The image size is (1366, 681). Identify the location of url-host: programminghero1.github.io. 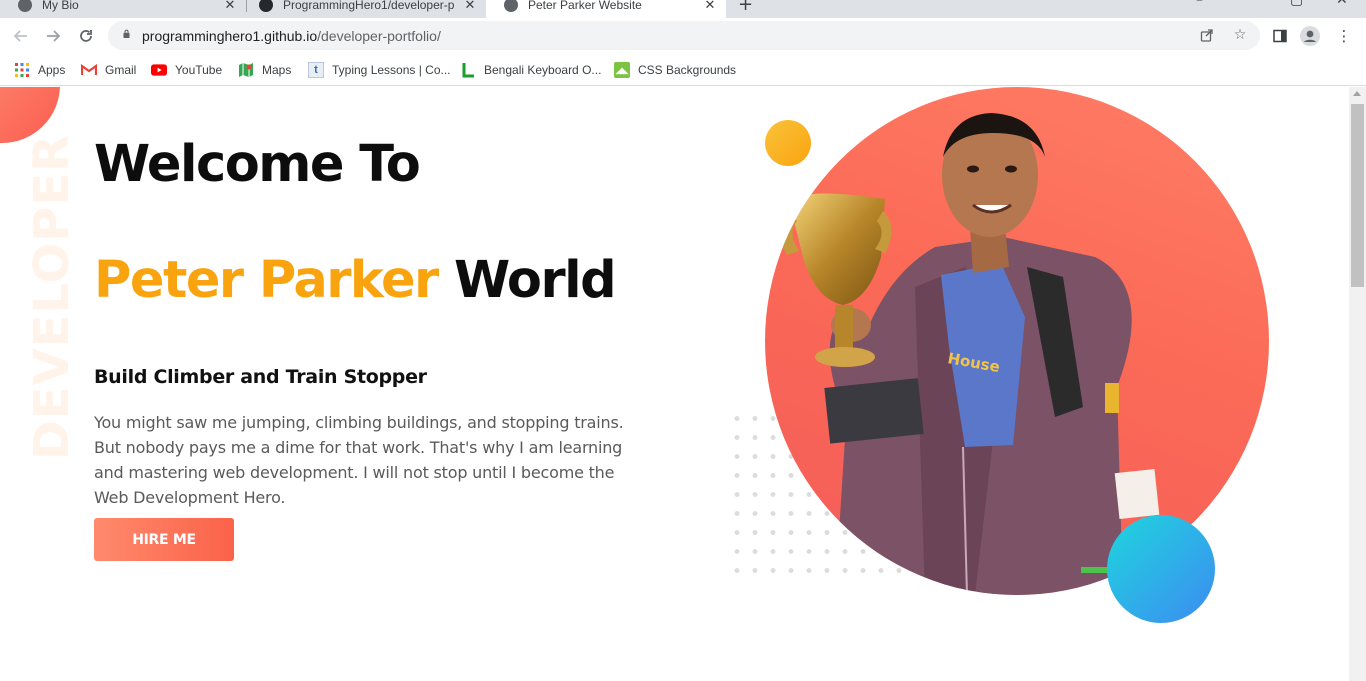
(230, 36).